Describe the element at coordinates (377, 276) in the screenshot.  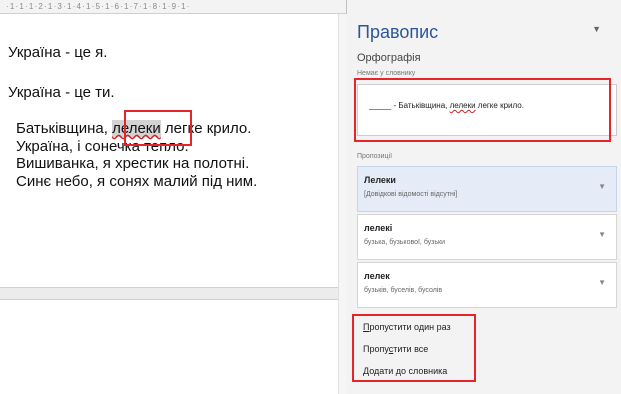
I see `suggestion-word: лелек` at that location.